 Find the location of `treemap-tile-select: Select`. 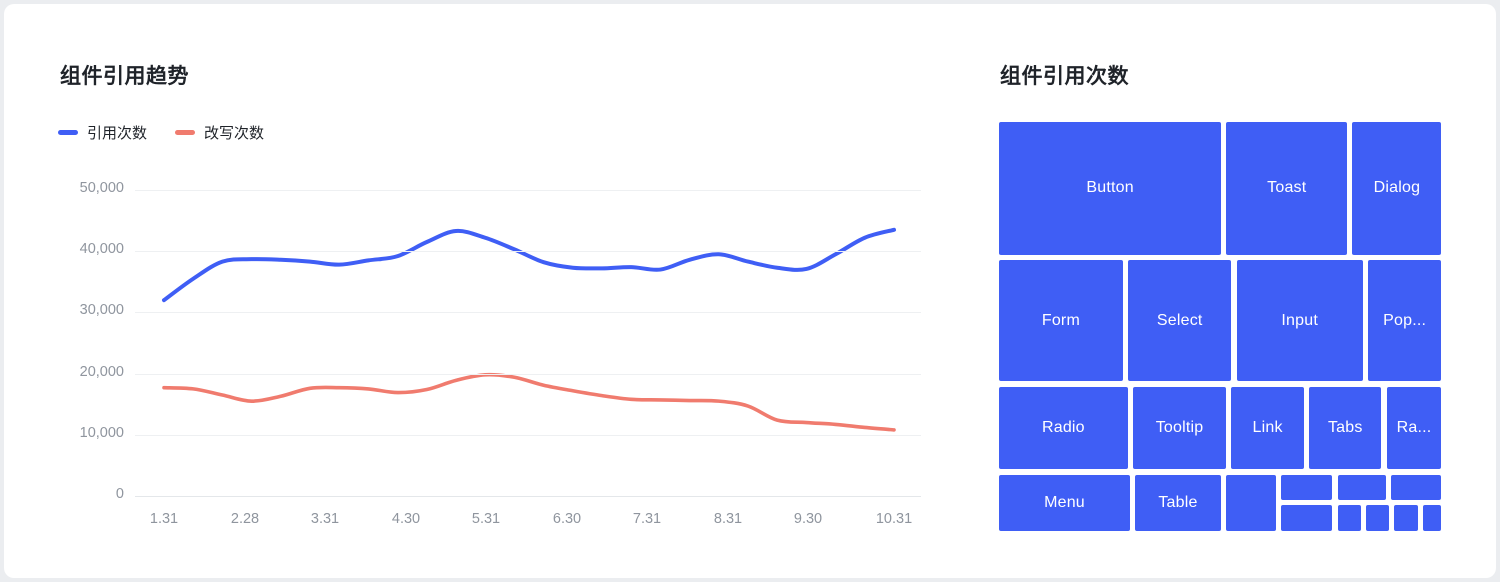

treemap-tile-select: Select is located at coordinates (1180, 321).